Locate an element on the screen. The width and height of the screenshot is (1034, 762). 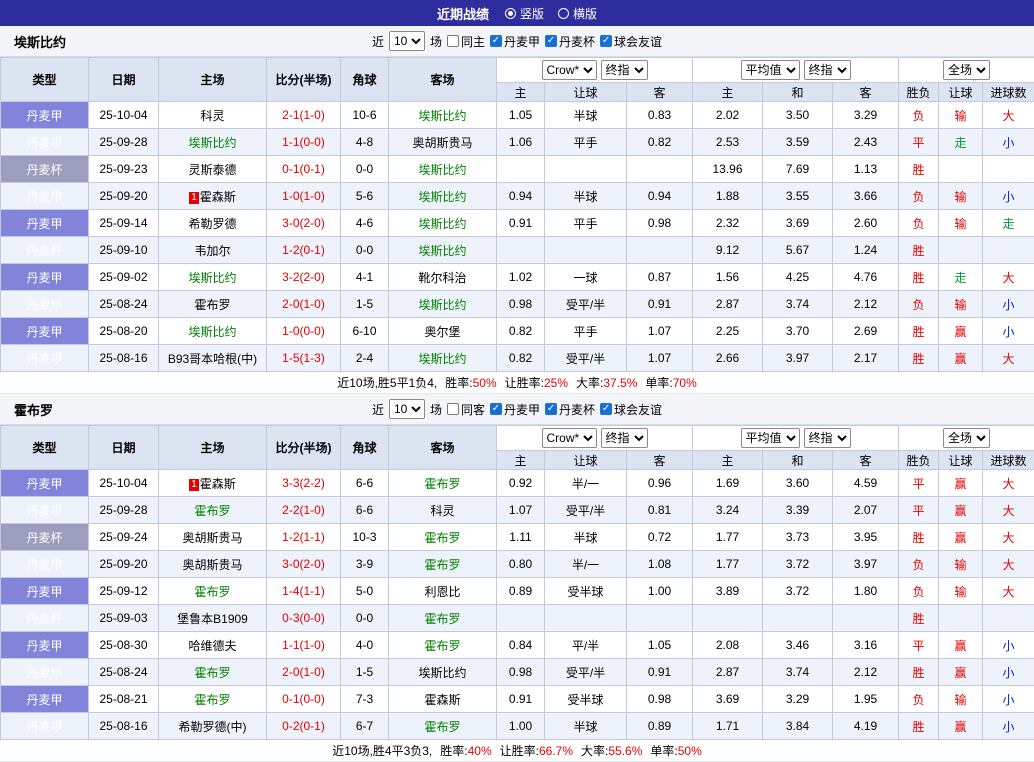
away-team-cell: 奥尔堡 is located at coordinates (443, 331).